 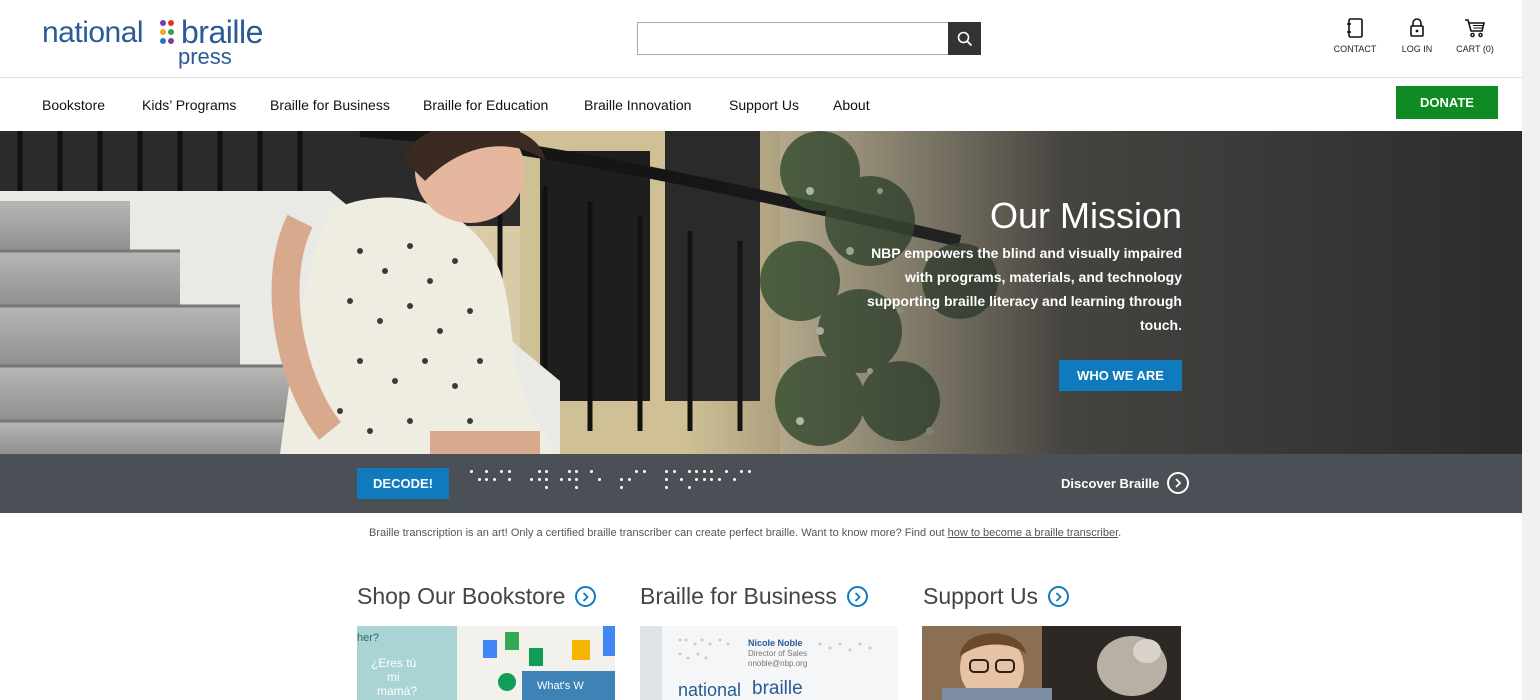 What do you see at coordinates (1120, 533) in the screenshot?
I see `notice-suffix: .` at bounding box center [1120, 533].